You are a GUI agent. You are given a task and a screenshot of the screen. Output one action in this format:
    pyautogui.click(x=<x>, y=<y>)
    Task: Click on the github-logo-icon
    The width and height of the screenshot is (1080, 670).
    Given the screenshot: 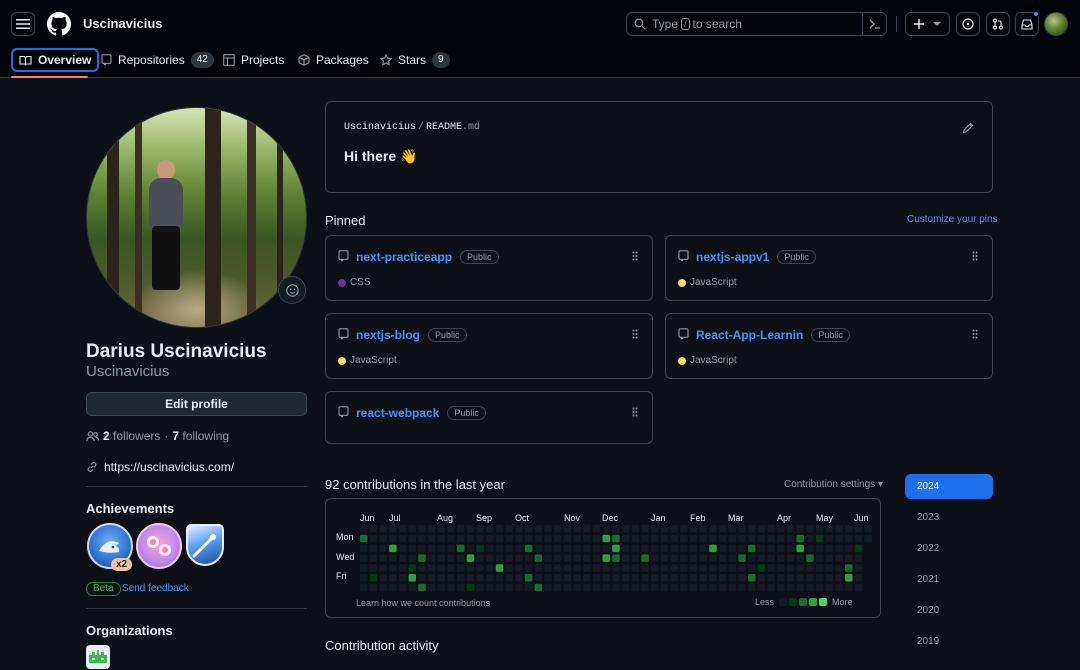 What is the action you would take?
    pyautogui.click(x=59, y=24)
    